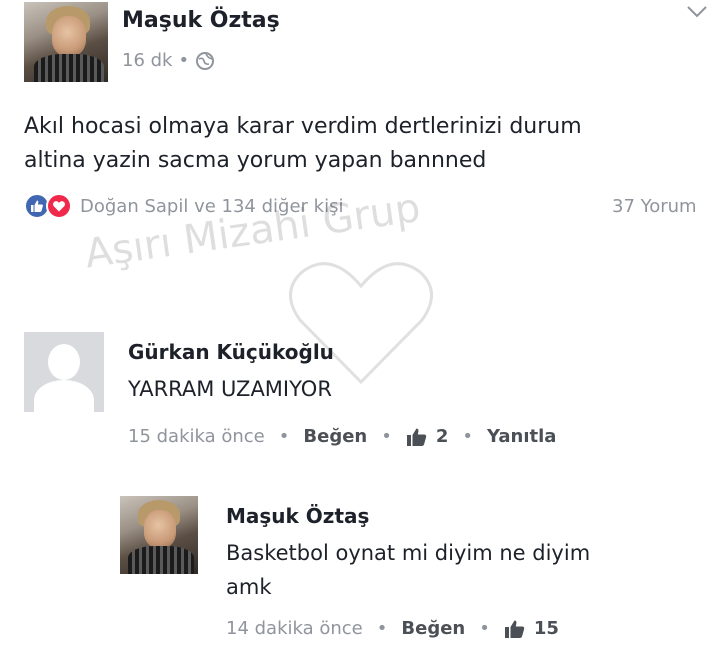 The image size is (720, 651). What do you see at coordinates (456, 570) in the screenshot?
I see `reply-text: Basketbol oynat mi diyim ne diyim amk` at bounding box center [456, 570].